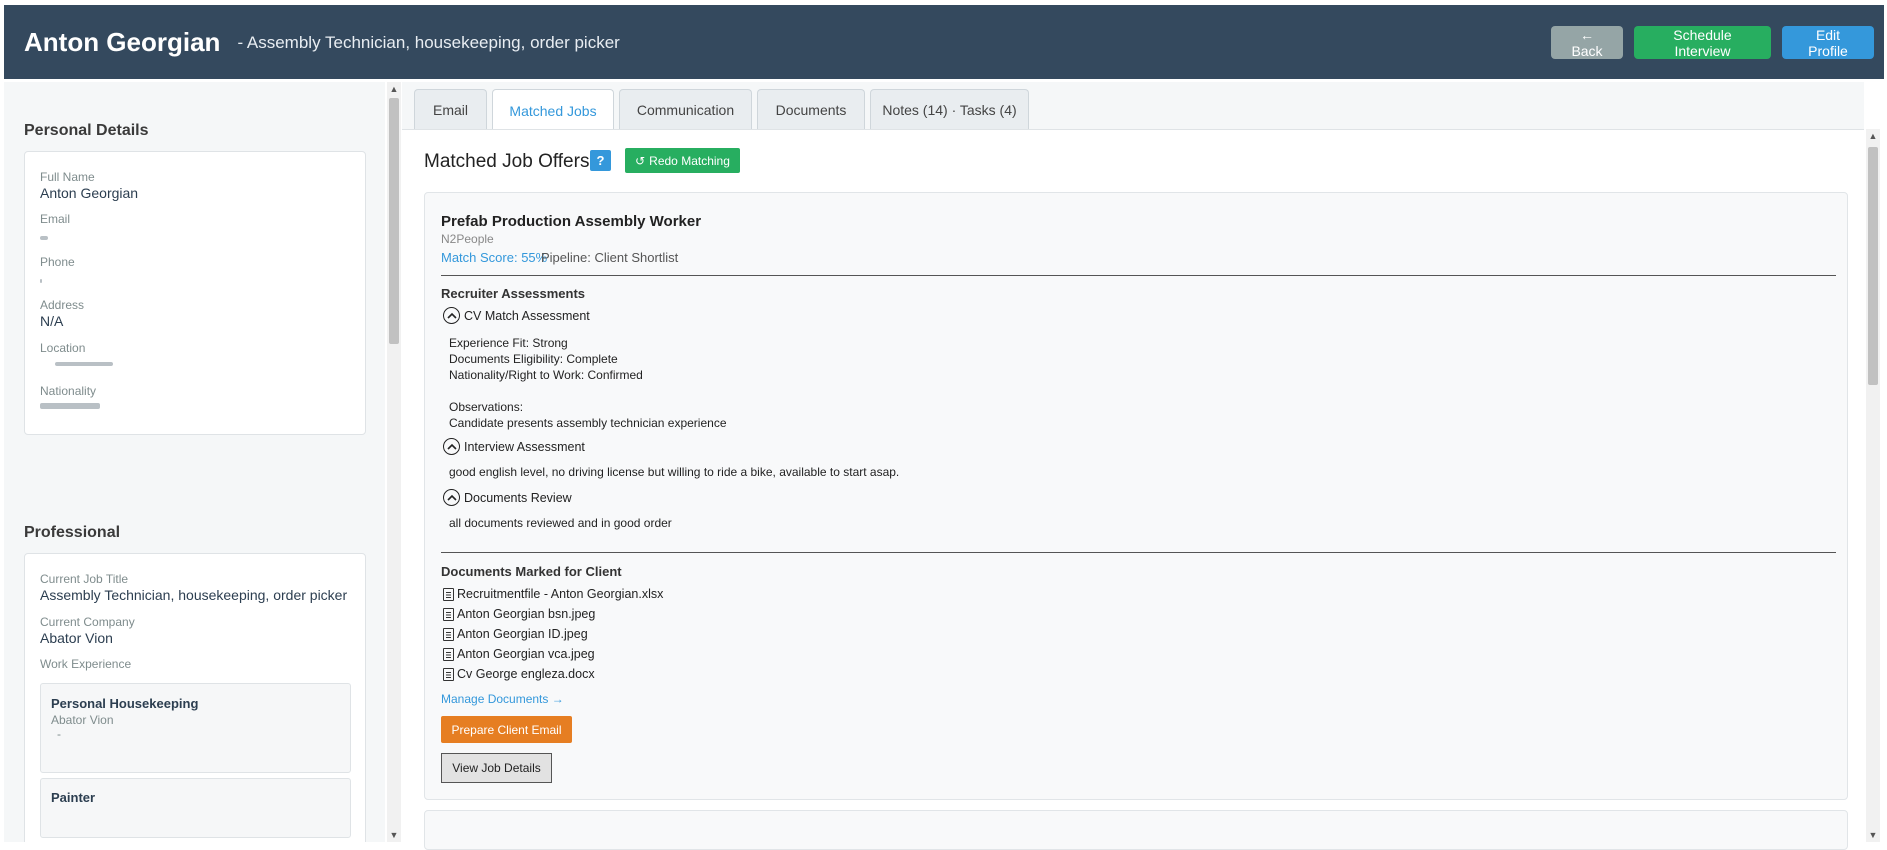  Describe the element at coordinates (72, 532) in the screenshot. I see `professional-title: Professional` at that location.